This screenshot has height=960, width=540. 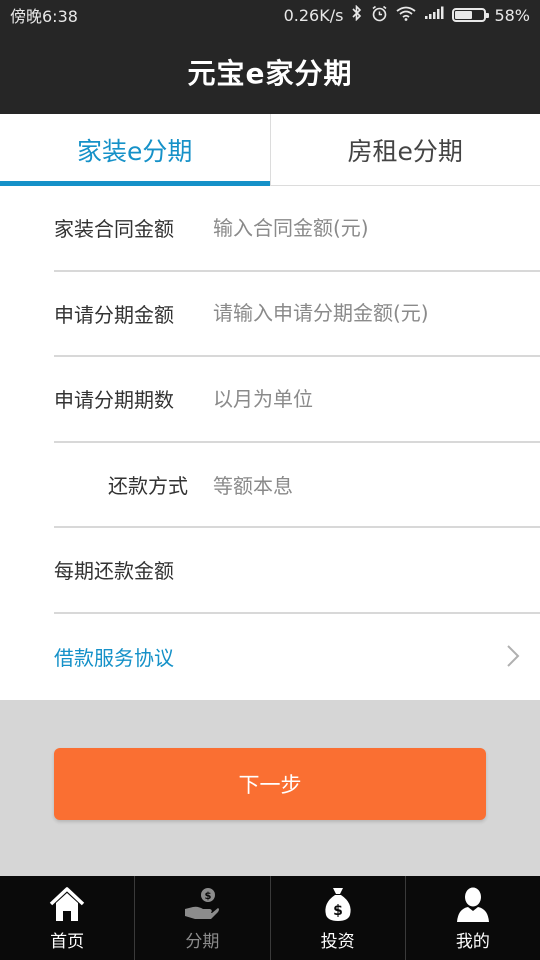 What do you see at coordinates (379, 15) in the screenshot?
I see `alarm-clock-icon` at bounding box center [379, 15].